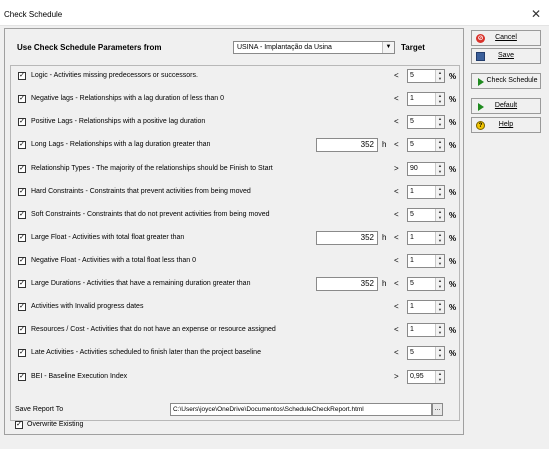 The image size is (549, 449). I want to click on cancel-button: ⊘ Cancel, so click(506, 38).